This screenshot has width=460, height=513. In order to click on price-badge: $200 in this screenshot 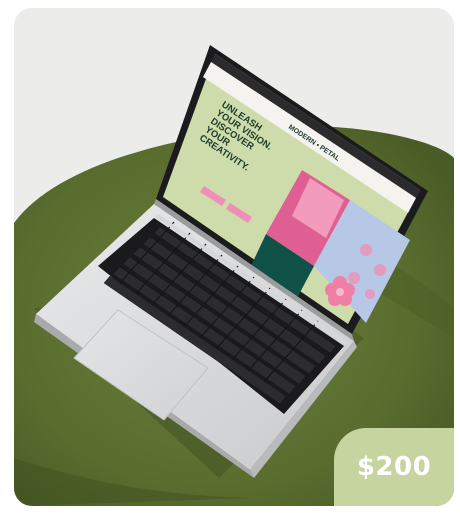, I will do `click(394, 467)`.